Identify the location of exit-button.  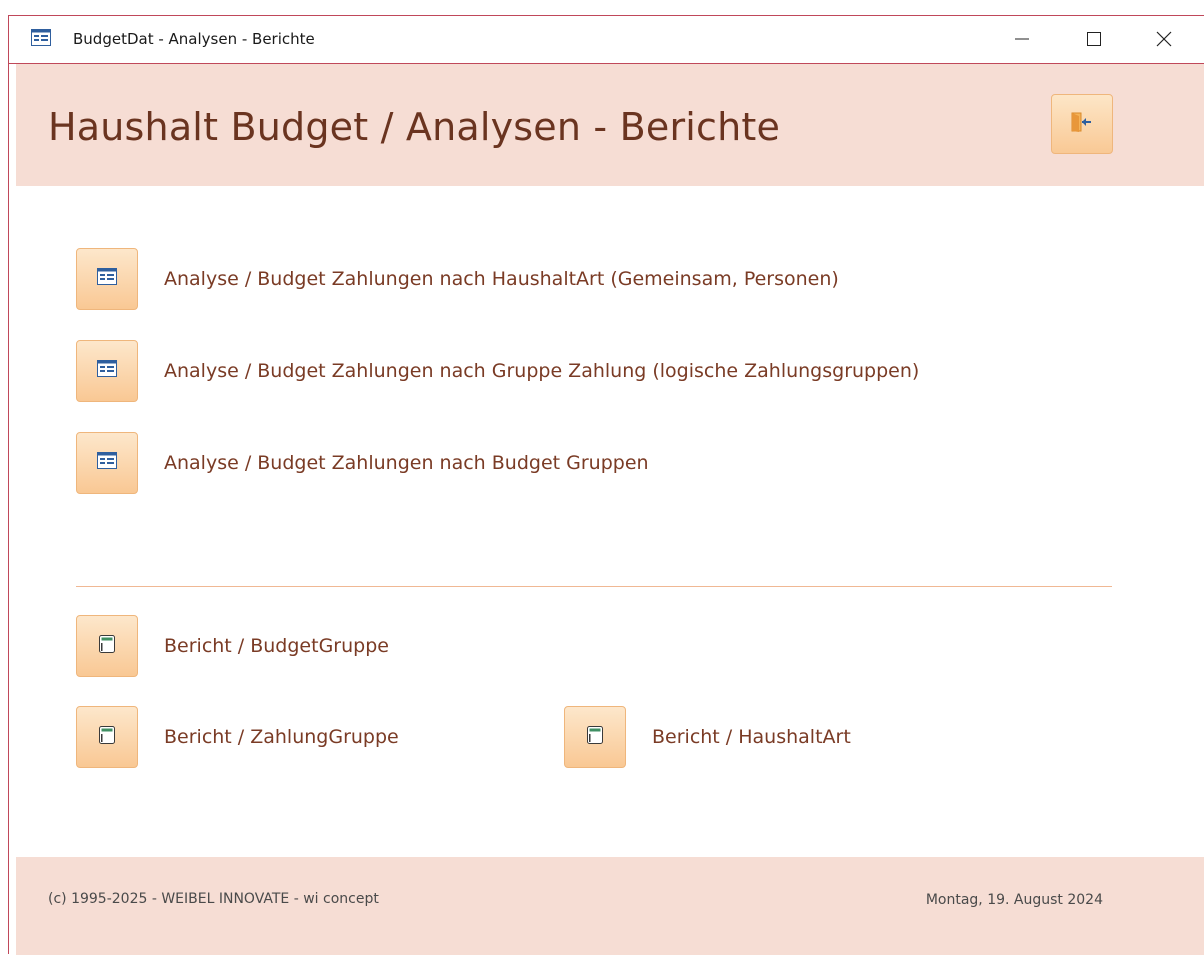
(1082, 124).